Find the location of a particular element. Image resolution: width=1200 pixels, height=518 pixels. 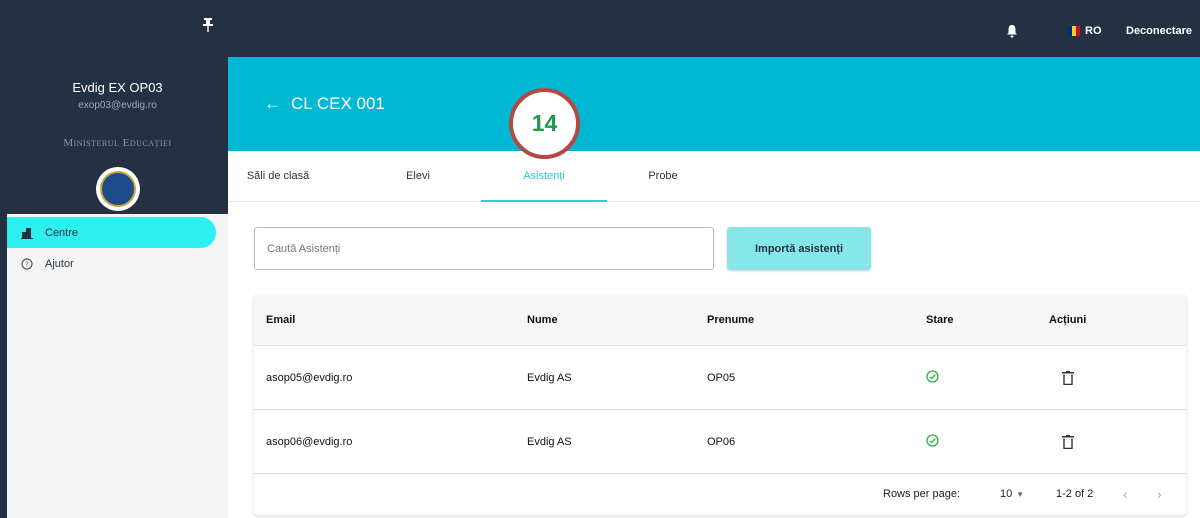

user-email: exop03@evdig.ro is located at coordinates (117, 105).